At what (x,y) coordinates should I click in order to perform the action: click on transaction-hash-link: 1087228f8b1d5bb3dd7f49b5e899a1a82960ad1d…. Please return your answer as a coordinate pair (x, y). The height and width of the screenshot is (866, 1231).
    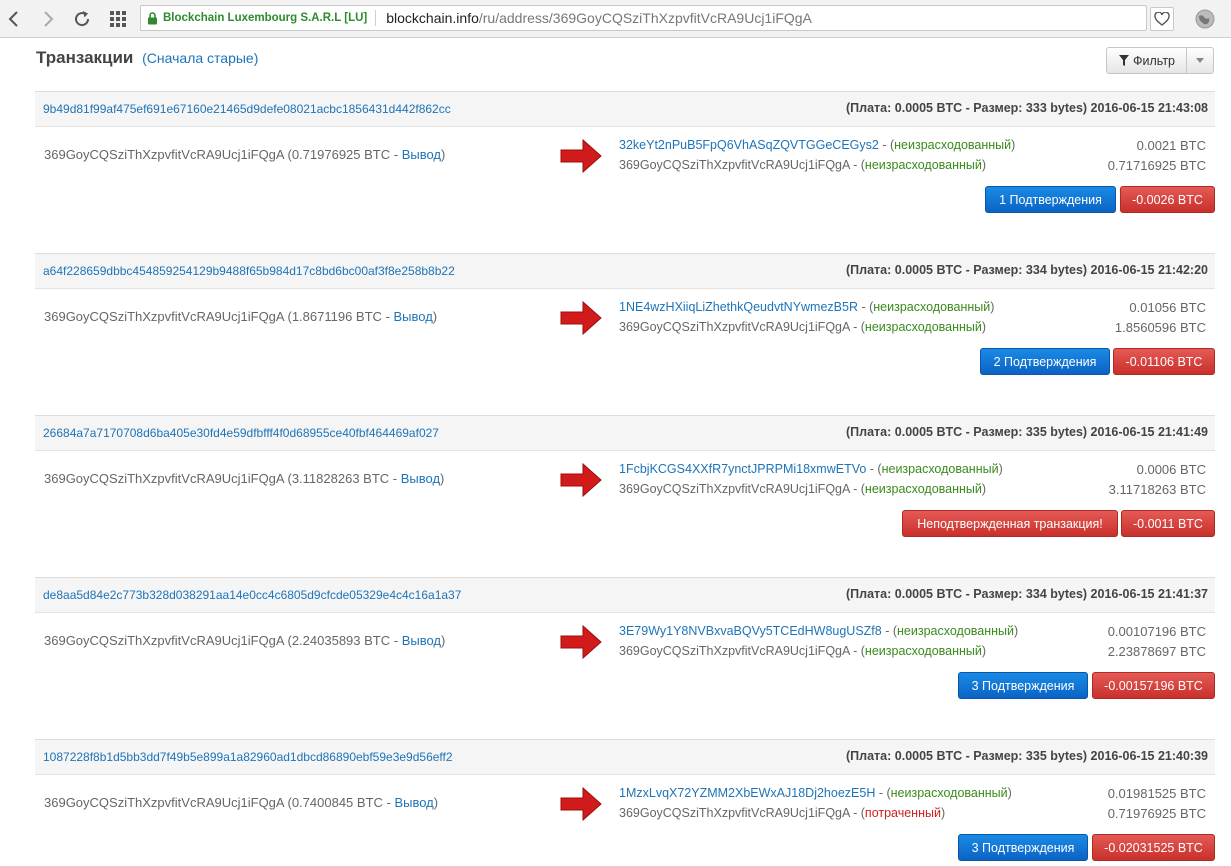
    Looking at the image, I should click on (248, 757).